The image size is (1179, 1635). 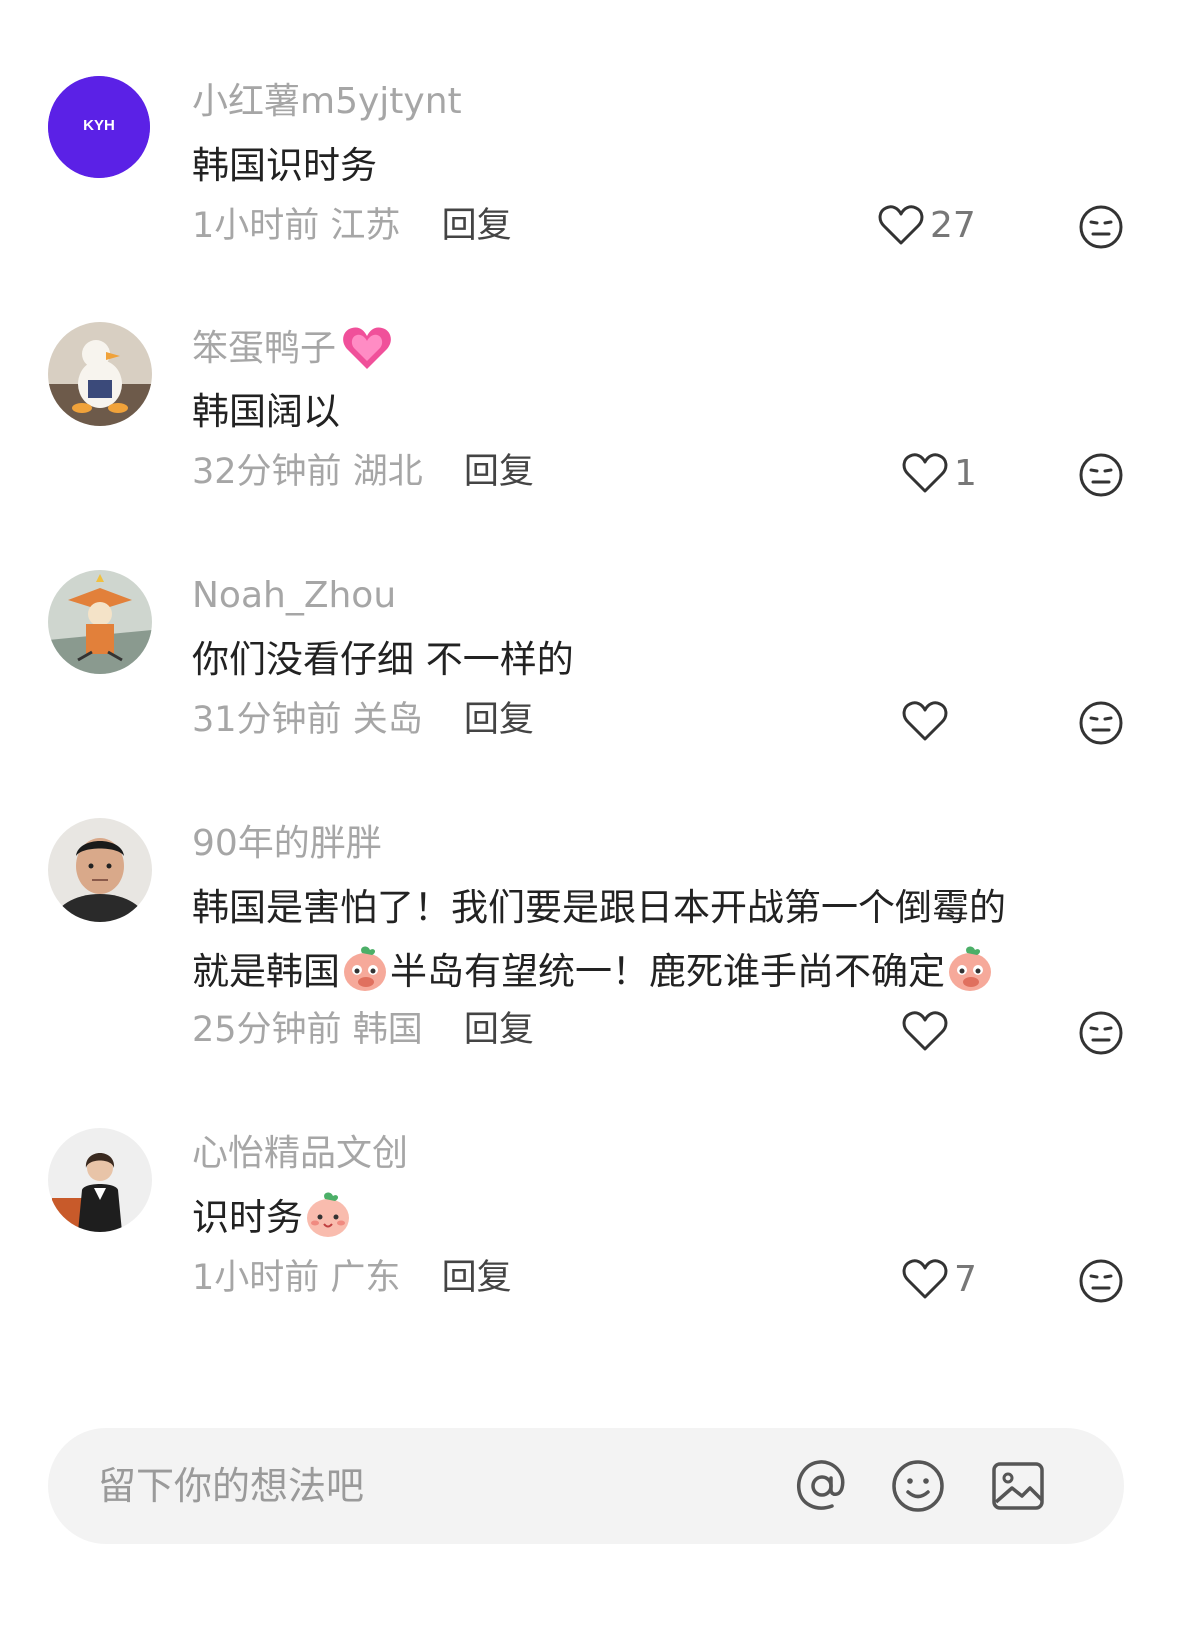 I want to click on comment-input-bar: 留下你的想法吧, so click(x=586, y=1486).